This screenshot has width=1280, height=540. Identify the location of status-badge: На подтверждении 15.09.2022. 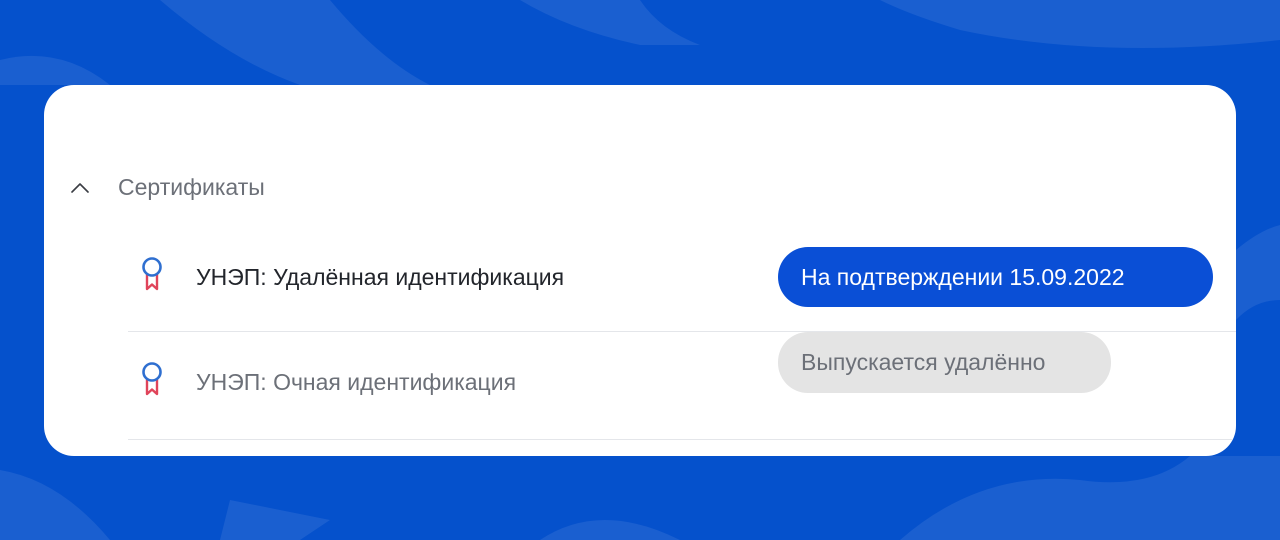
(995, 277).